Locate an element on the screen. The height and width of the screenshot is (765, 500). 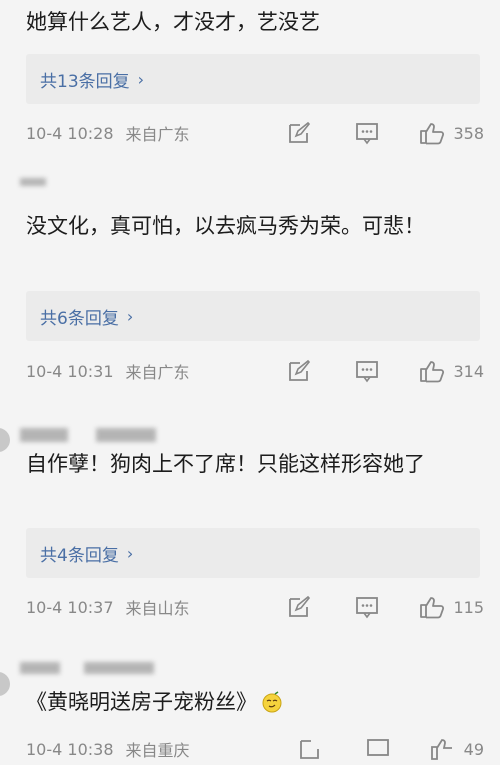
like-button: 314 is located at coordinates (451, 371).